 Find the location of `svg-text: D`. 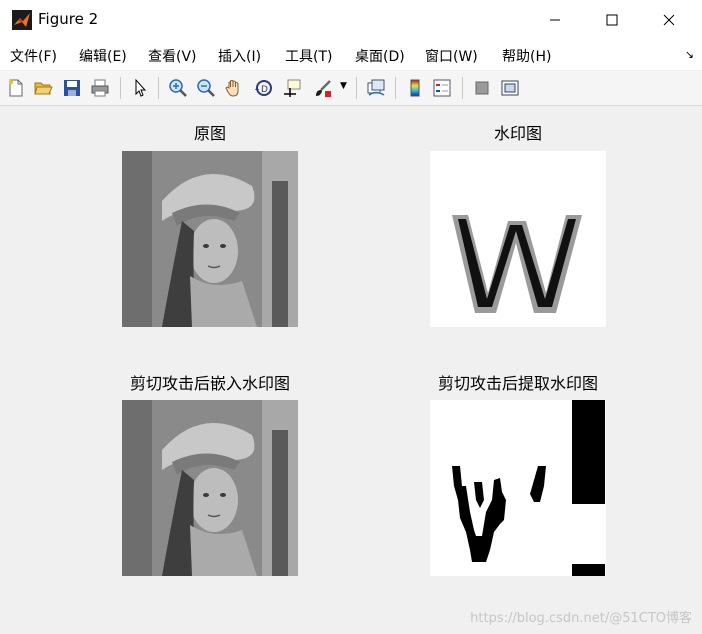

svg-text: D is located at coordinates (264, 90).